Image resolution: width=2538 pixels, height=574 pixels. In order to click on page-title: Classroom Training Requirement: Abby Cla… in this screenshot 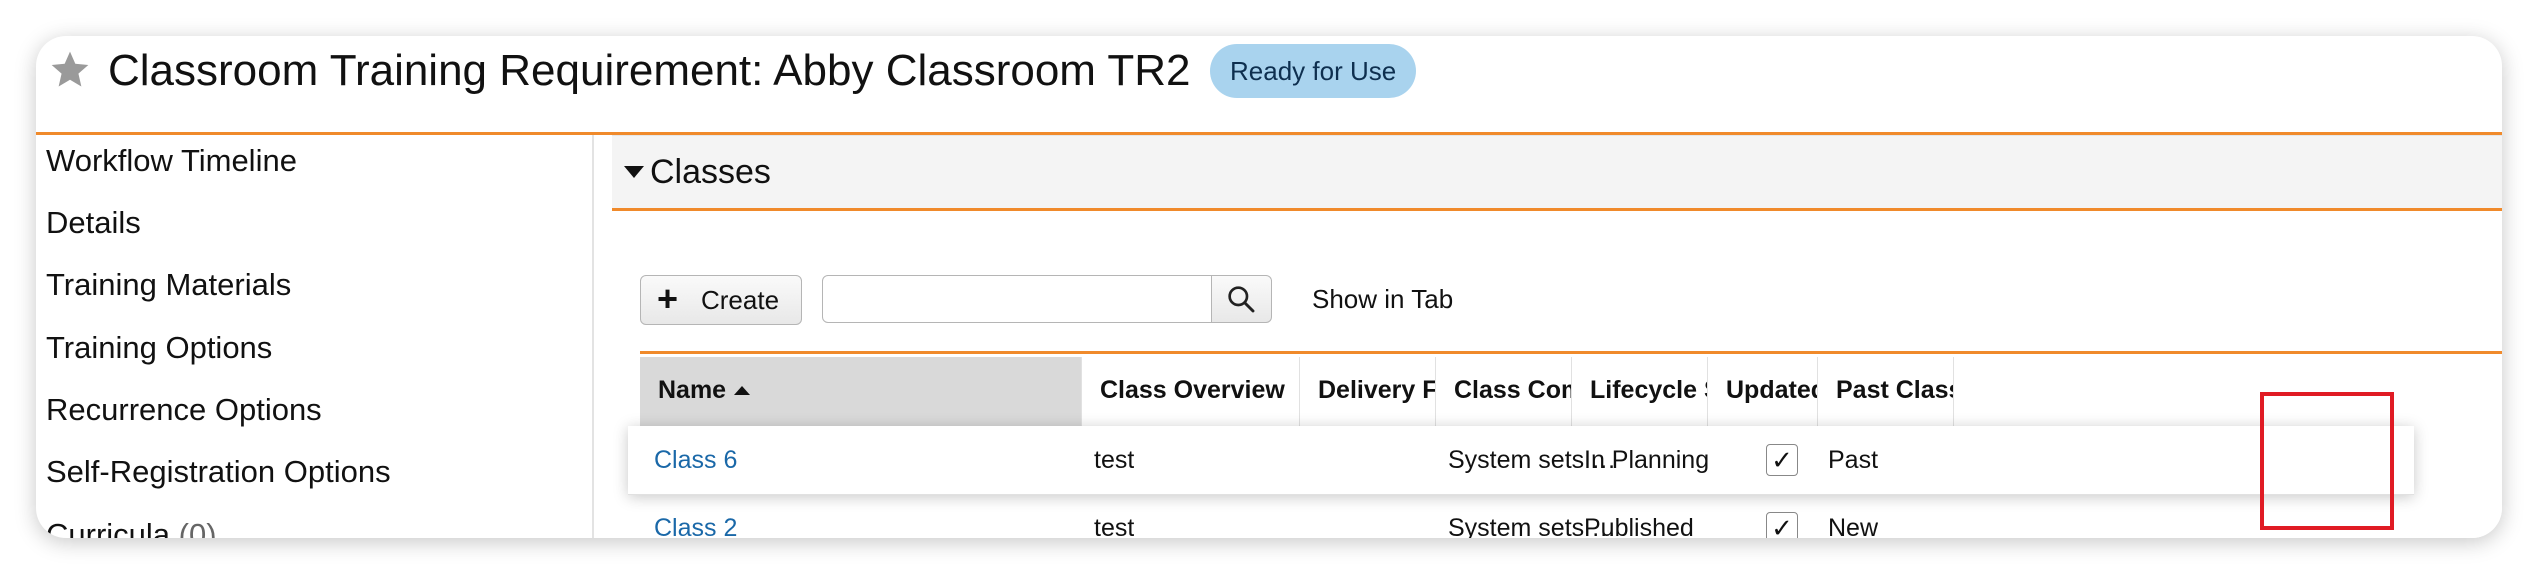, I will do `click(649, 70)`.